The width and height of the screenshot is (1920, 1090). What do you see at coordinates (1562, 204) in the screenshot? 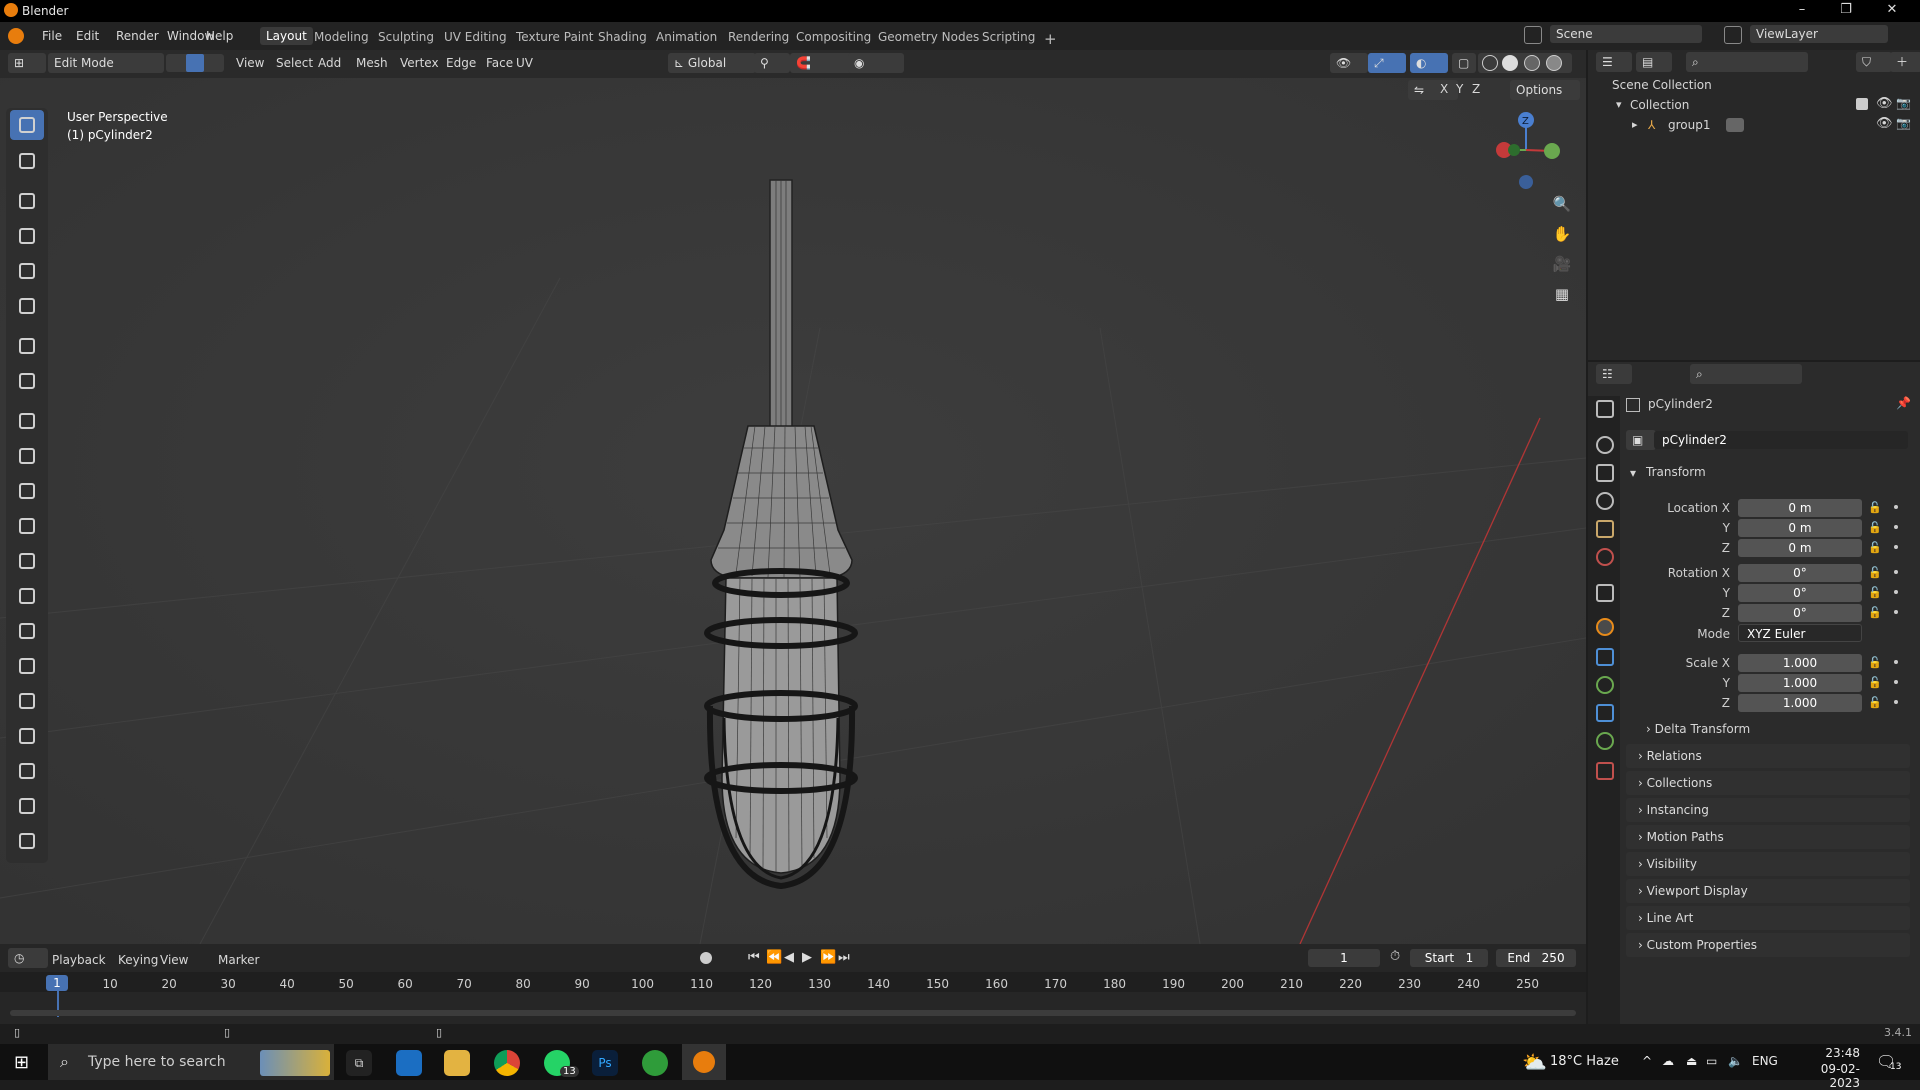
I see `zoom-icon: 🔍` at bounding box center [1562, 204].